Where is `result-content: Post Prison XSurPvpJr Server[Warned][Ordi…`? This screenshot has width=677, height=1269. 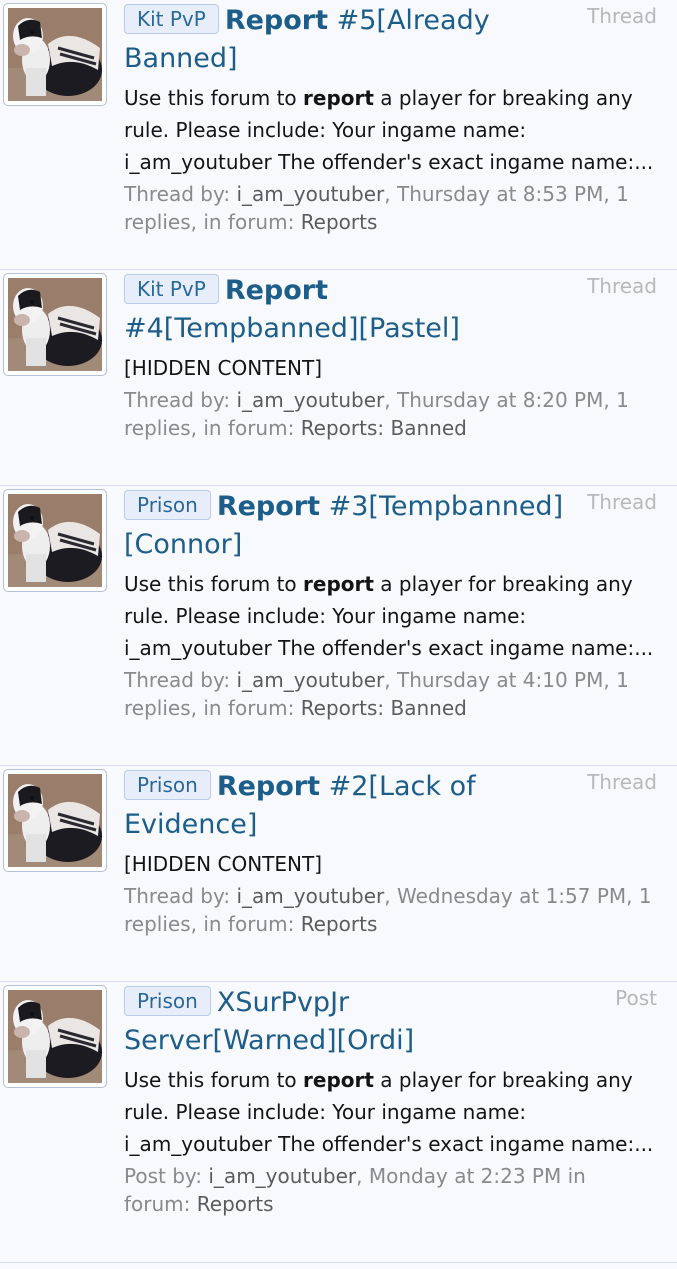 result-content: Post Prison XSurPvpJr Server[Warned][Ordi… is located at coordinates (390, 1100).